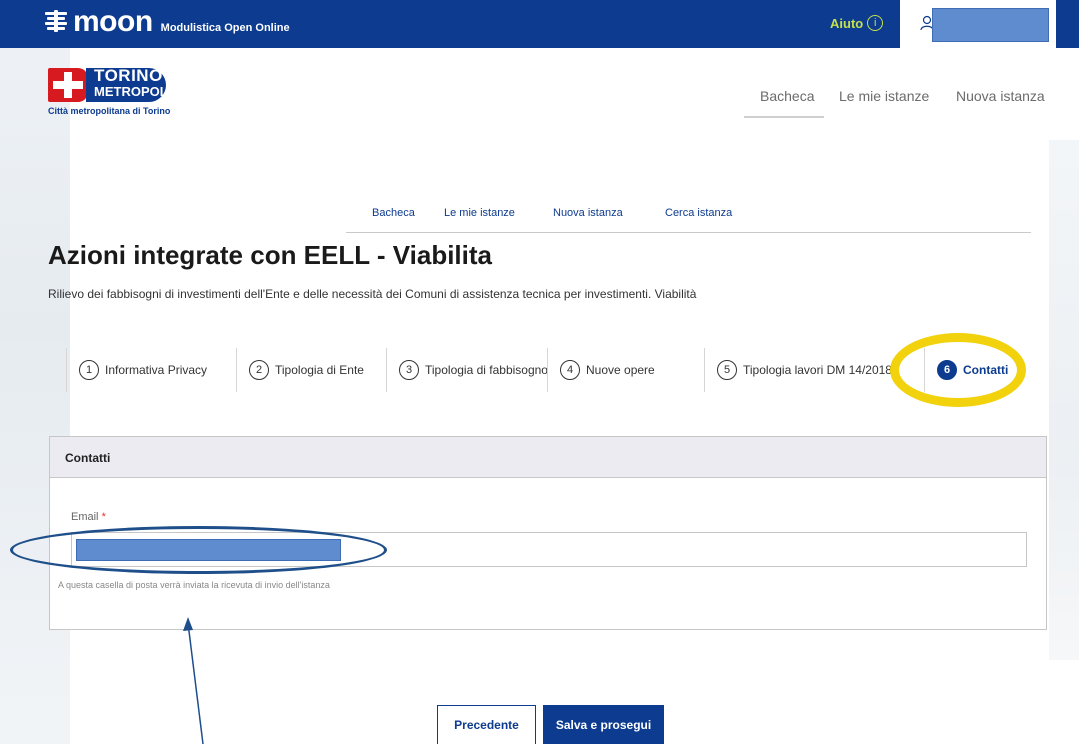 Image resolution: width=1079 pixels, height=744 pixels. Describe the element at coordinates (109, 111) in the screenshot. I see `logo-caption: Città metropolitana di Torino` at that location.